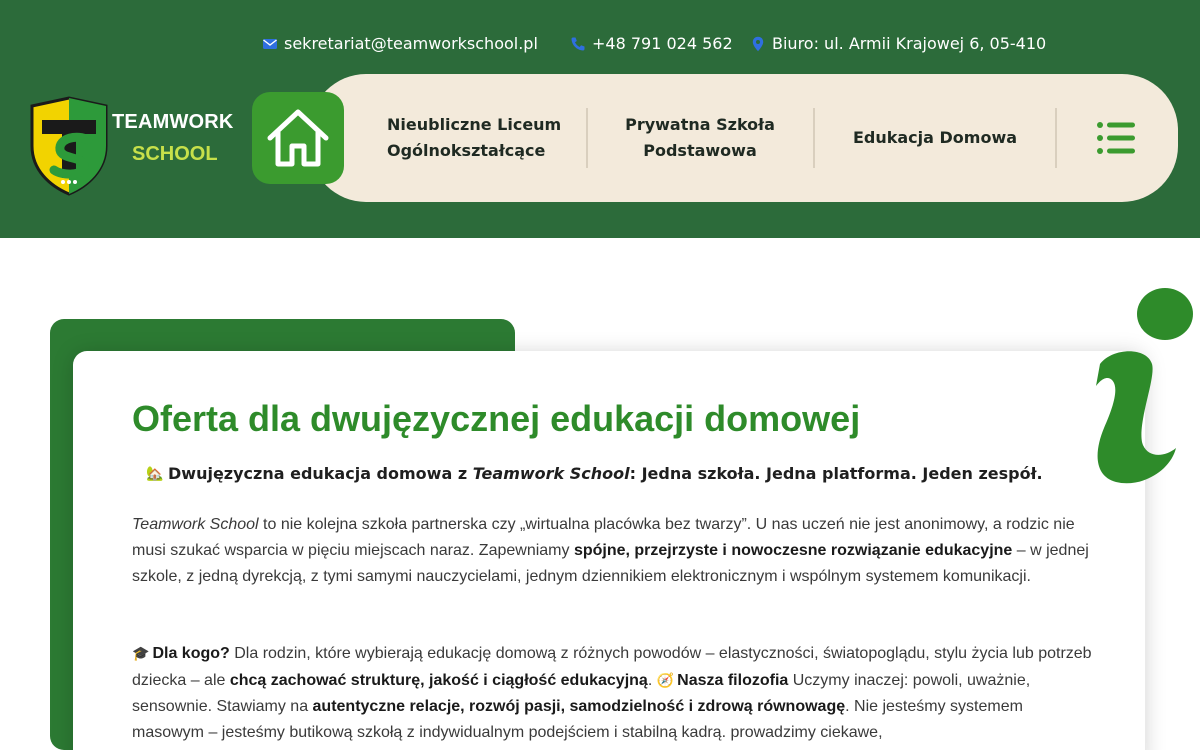 The width and height of the screenshot is (1200, 750). Describe the element at coordinates (411, 43) in the screenshot. I see `contact-email-text: sekretariat@teamworkschool.pl` at that location.